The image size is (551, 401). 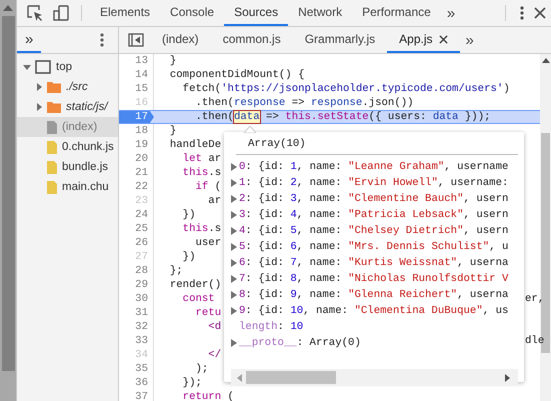 What do you see at coordinates (136, 89) in the screenshot?
I see `line-number: 15` at bounding box center [136, 89].